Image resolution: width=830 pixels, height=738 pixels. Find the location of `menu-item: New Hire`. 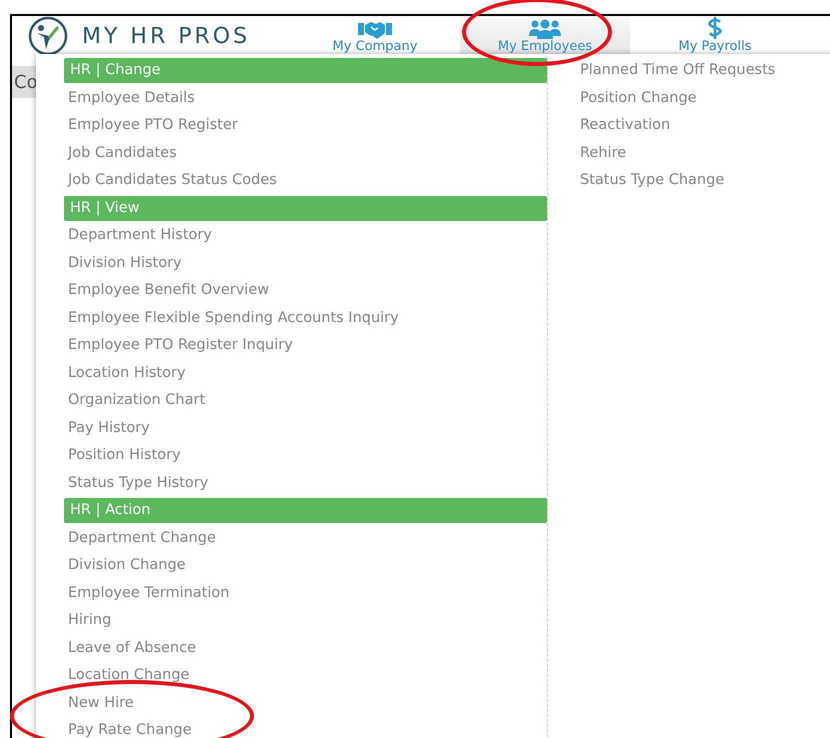

menu-item: New Hire is located at coordinates (305, 703).